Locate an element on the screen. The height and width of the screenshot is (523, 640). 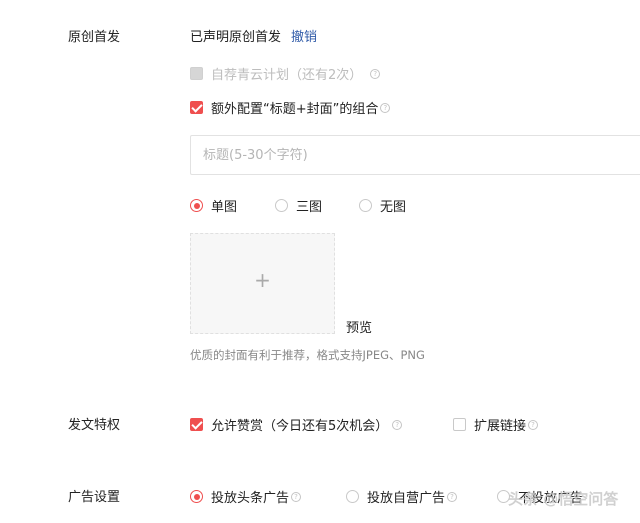
cover-none-label: 无图 is located at coordinates (393, 207).